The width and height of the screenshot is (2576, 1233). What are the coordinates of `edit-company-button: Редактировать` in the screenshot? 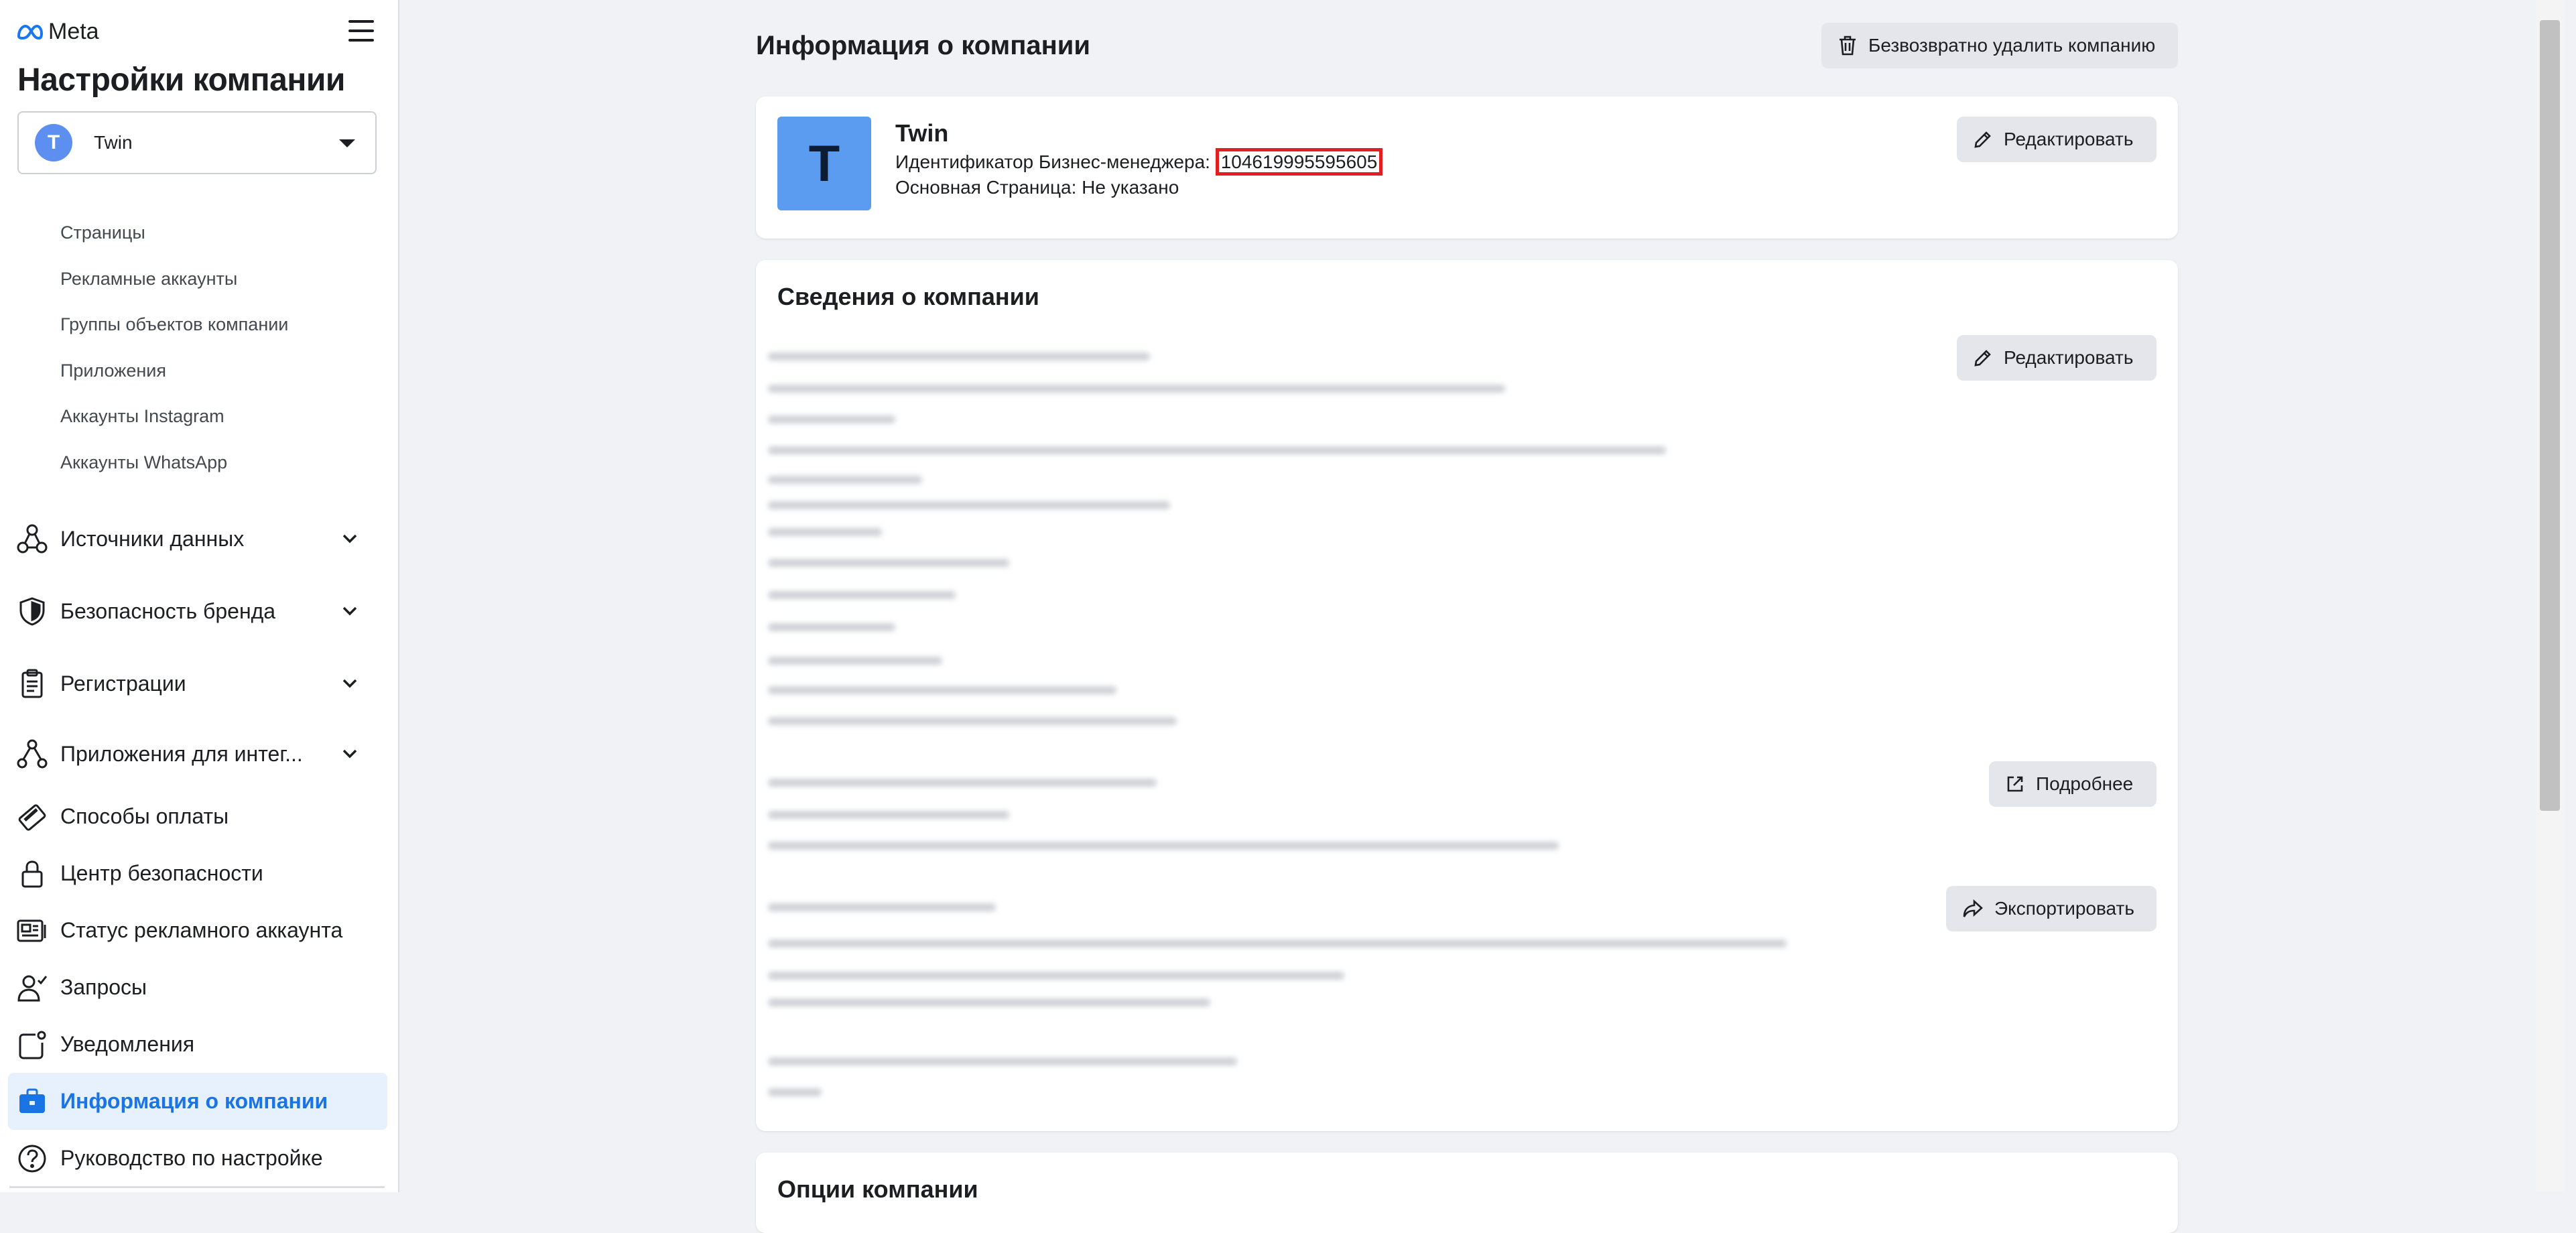 It's located at (2056, 139).